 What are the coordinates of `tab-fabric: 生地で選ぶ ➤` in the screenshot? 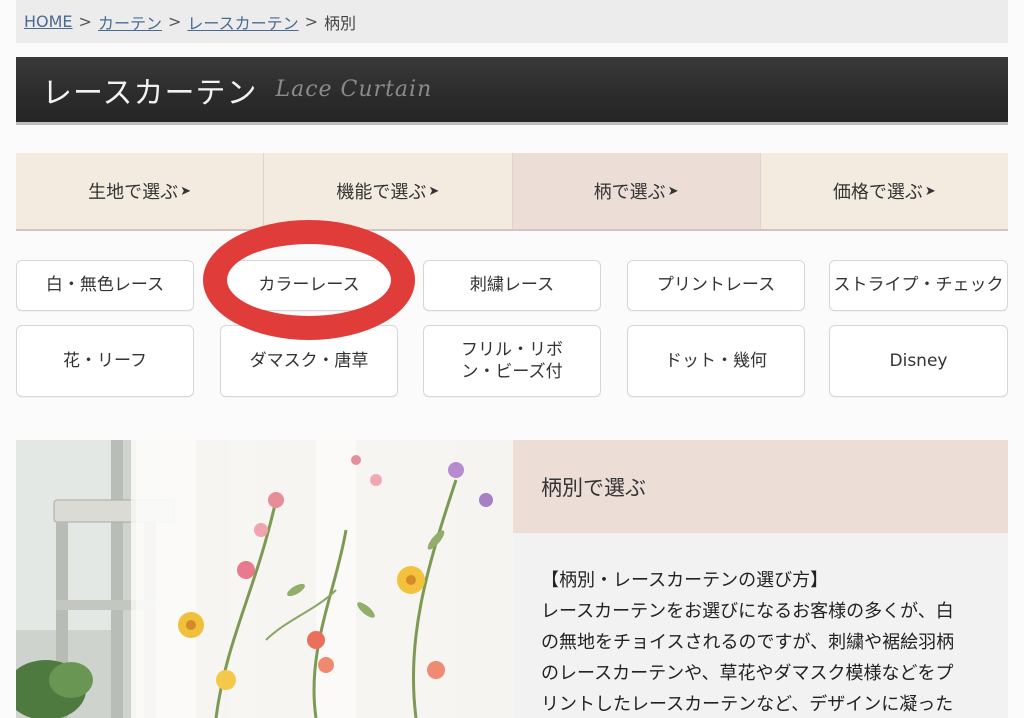 It's located at (140, 191).